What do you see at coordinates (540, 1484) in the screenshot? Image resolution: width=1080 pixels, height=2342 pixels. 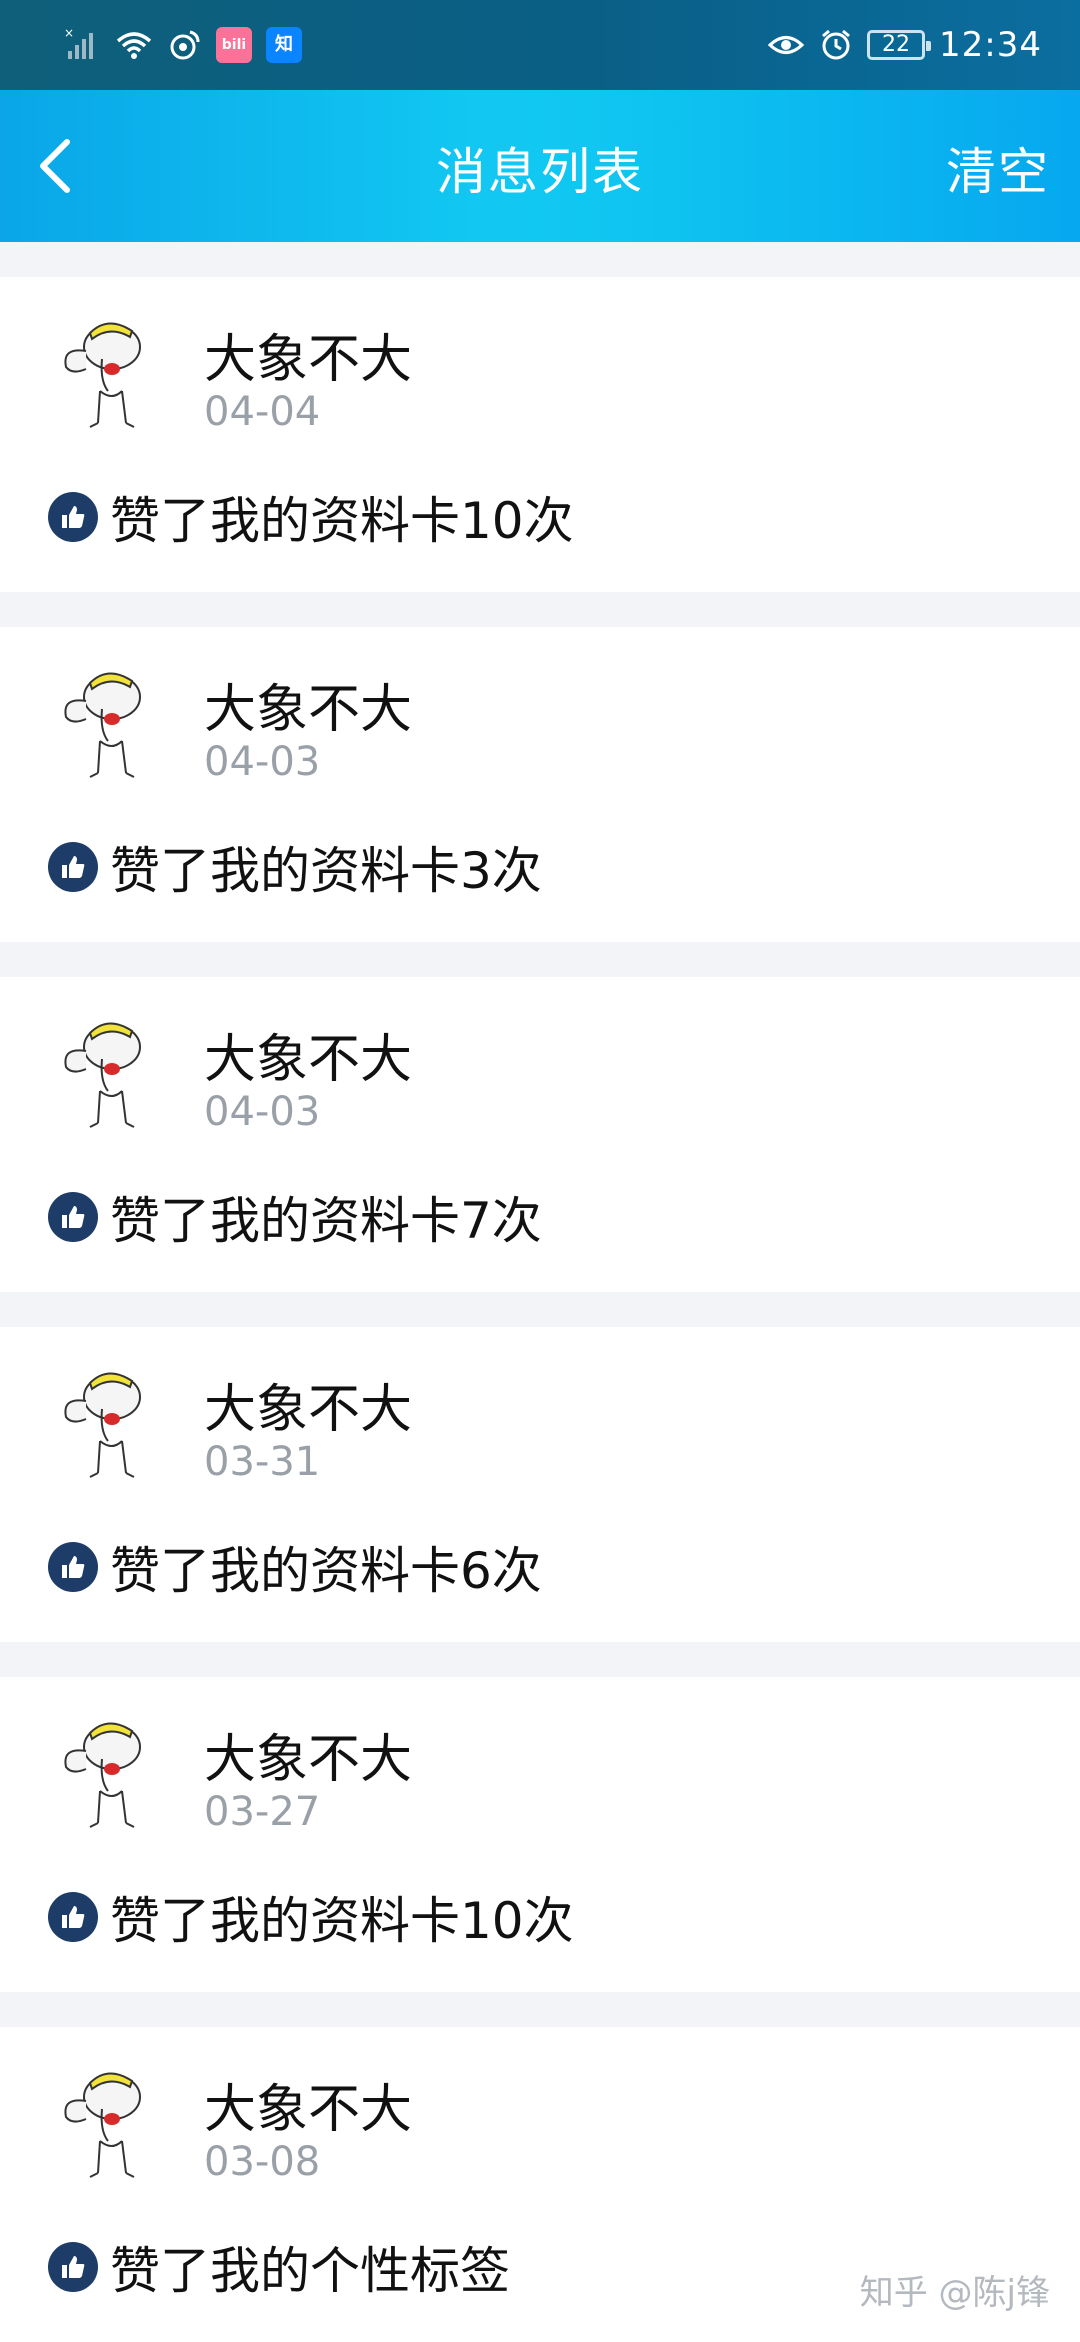 I see `list-item: 大象不大 03-31 赞了我的资料卡6次` at bounding box center [540, 1484].